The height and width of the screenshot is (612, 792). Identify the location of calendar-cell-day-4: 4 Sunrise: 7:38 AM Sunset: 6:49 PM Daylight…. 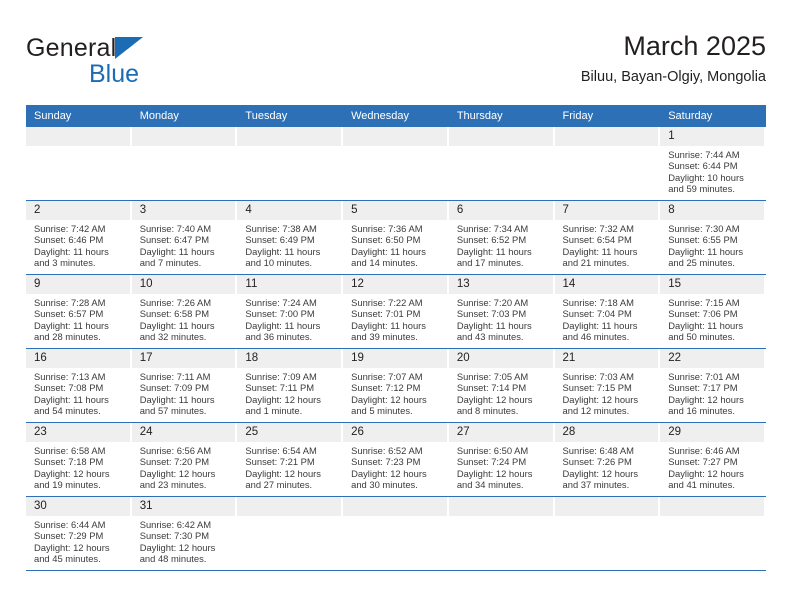
(290, 237).